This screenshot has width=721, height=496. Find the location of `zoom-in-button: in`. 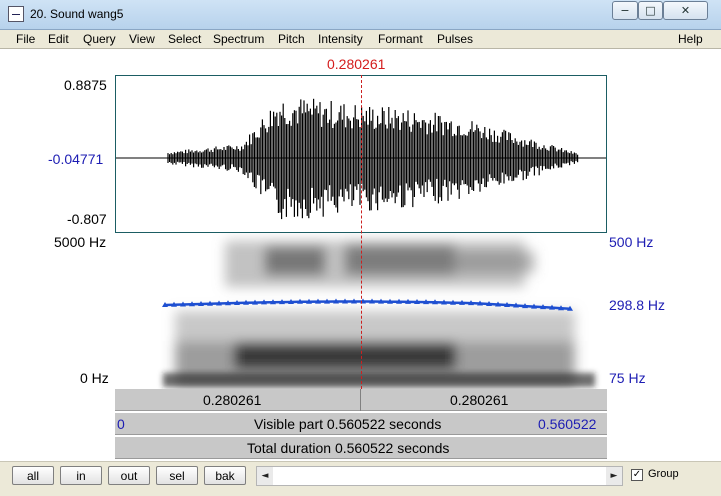

zoom-in-button: in is located at coordinates (81, 475).